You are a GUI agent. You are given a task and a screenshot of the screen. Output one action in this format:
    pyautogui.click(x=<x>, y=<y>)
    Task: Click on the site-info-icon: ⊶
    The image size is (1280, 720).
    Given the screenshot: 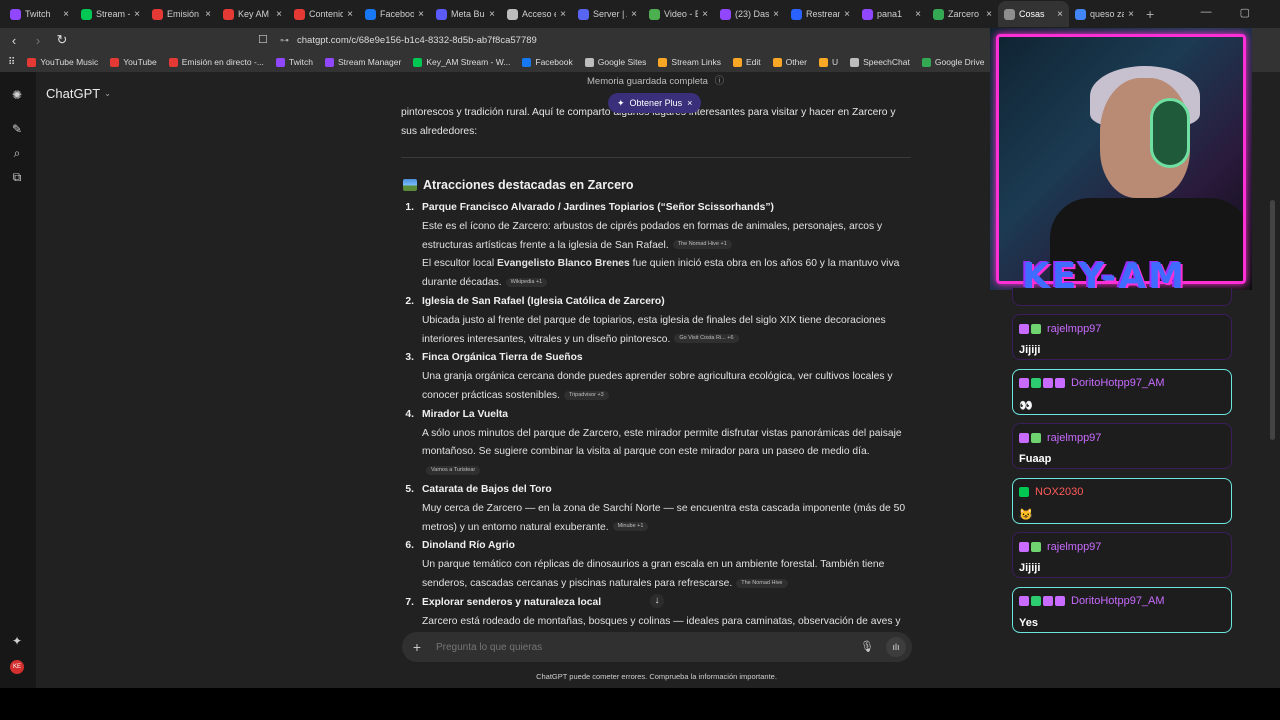 What is the action you would take?
    pyautogui.click(x=284, y=40)
    